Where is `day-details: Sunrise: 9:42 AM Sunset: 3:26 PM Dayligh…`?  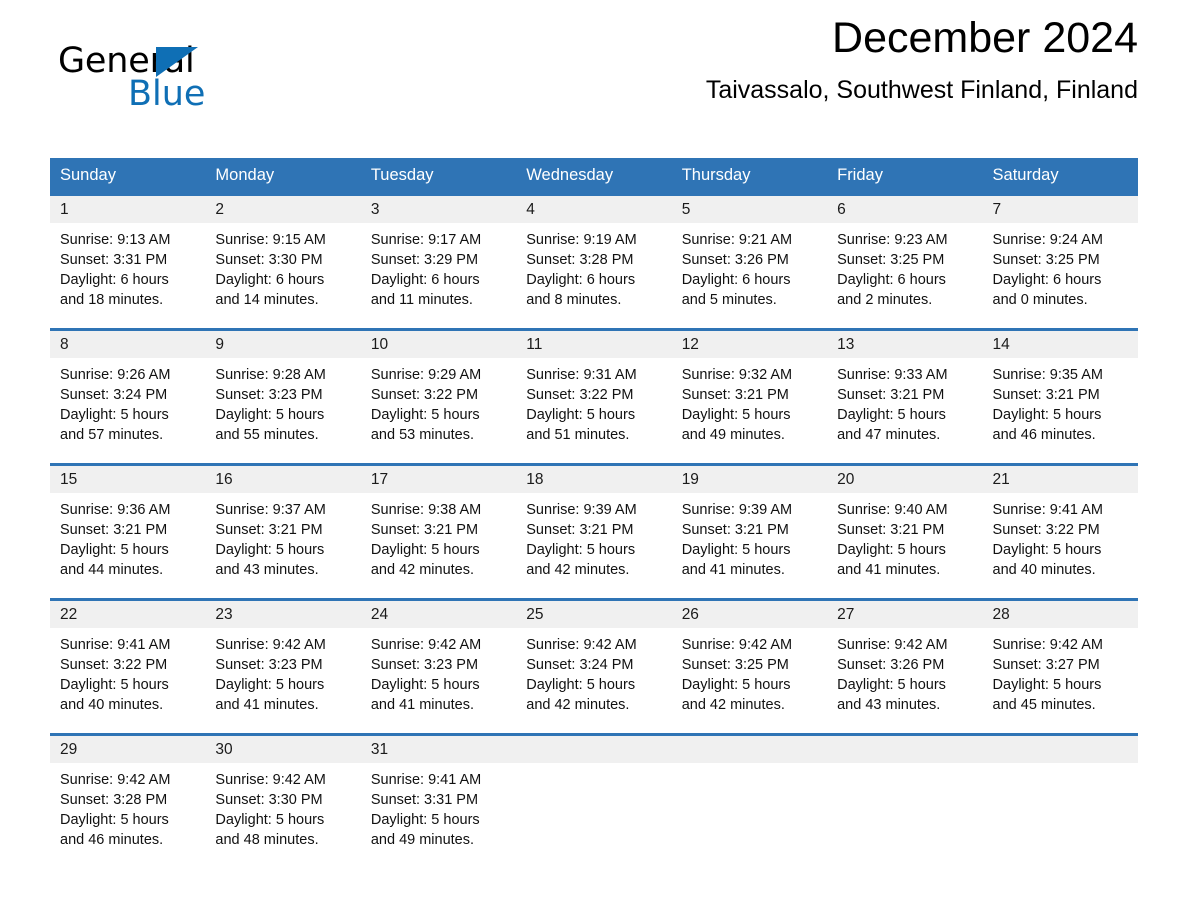
day-details: Sunrise: 9:42 AM Sunset: 3:26 PM Dayligh… is located at coordinates (892, 675).